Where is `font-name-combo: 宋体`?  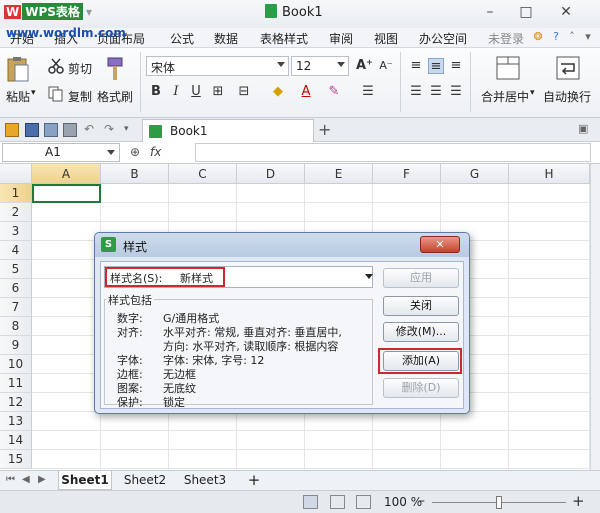
font-name-combo: 宋体 is located at coordinates (217, 66).